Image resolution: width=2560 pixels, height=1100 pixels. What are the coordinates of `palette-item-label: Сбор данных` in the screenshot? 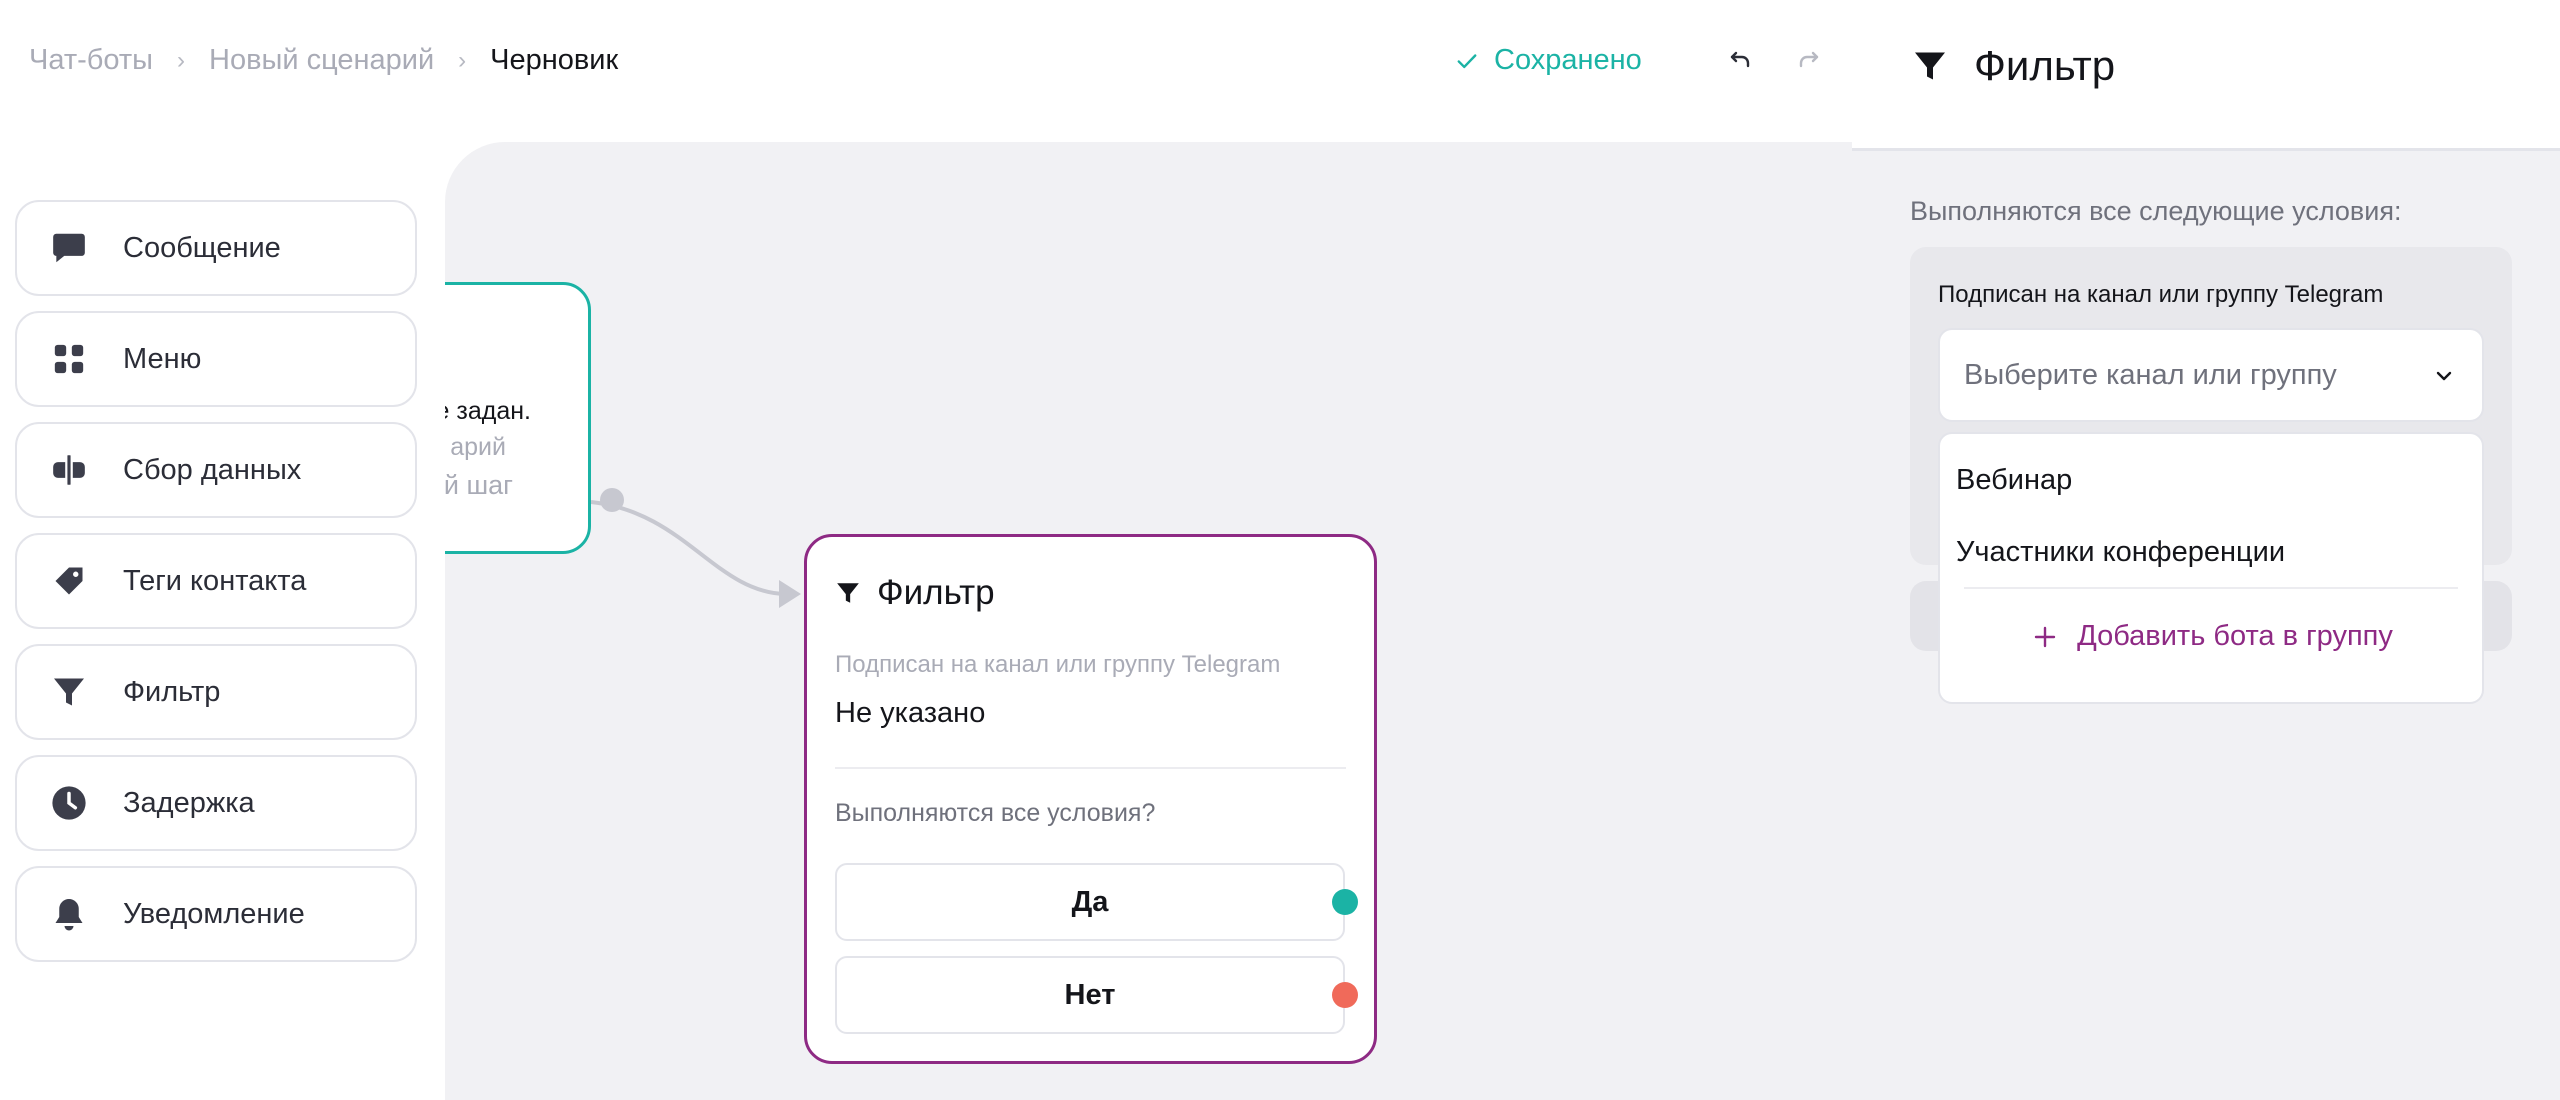 It's located at (212, 469).